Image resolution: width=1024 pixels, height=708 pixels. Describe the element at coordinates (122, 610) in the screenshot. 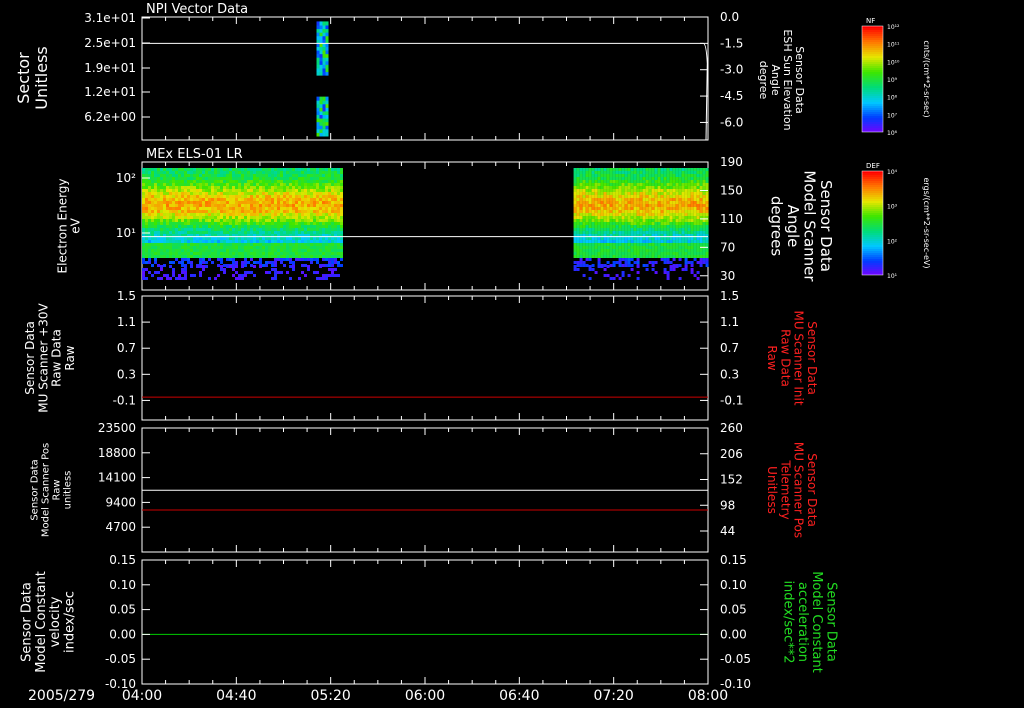

I see `y-tick-label: 0.05` at that location.